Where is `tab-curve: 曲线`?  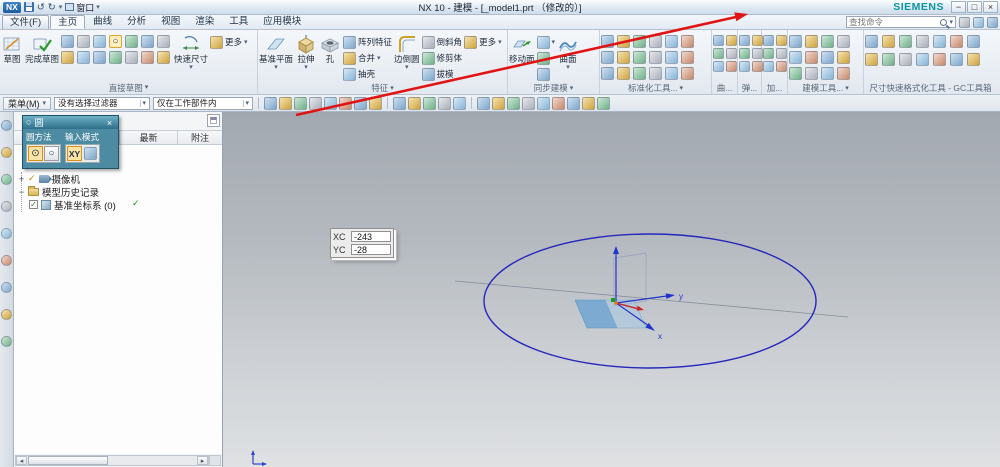
tab-curve: 曲线 is located at coordinates (102, 22).